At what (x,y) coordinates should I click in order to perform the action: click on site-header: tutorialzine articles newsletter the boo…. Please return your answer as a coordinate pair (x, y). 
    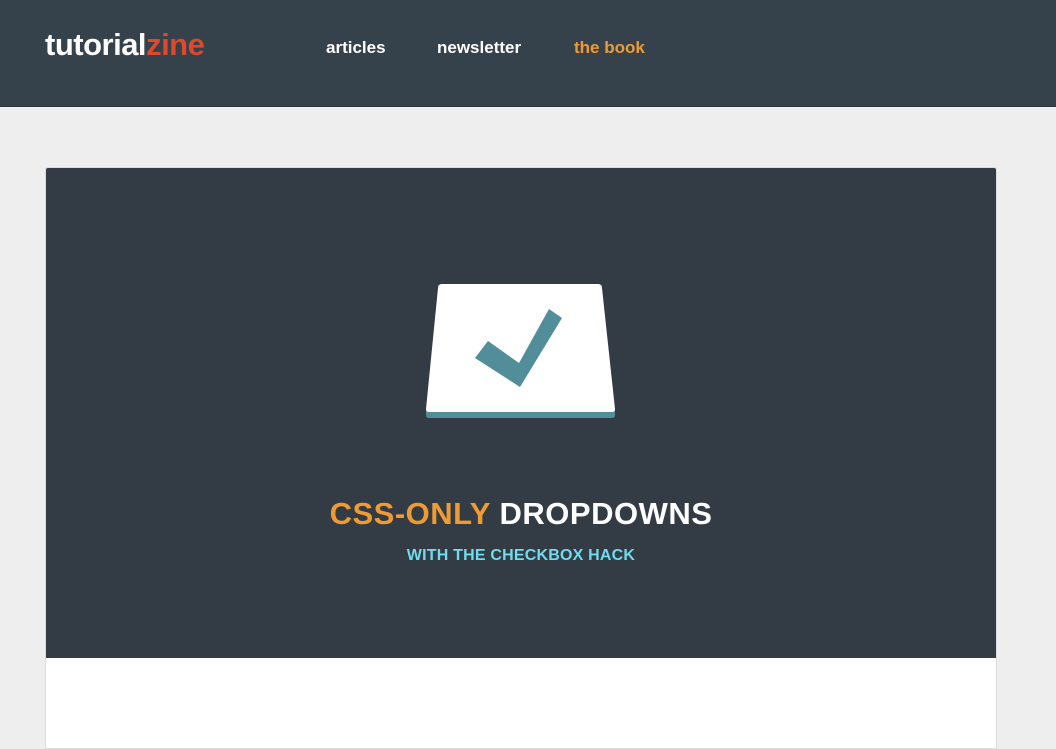
    Looking at the image, I should click on (528, 53).